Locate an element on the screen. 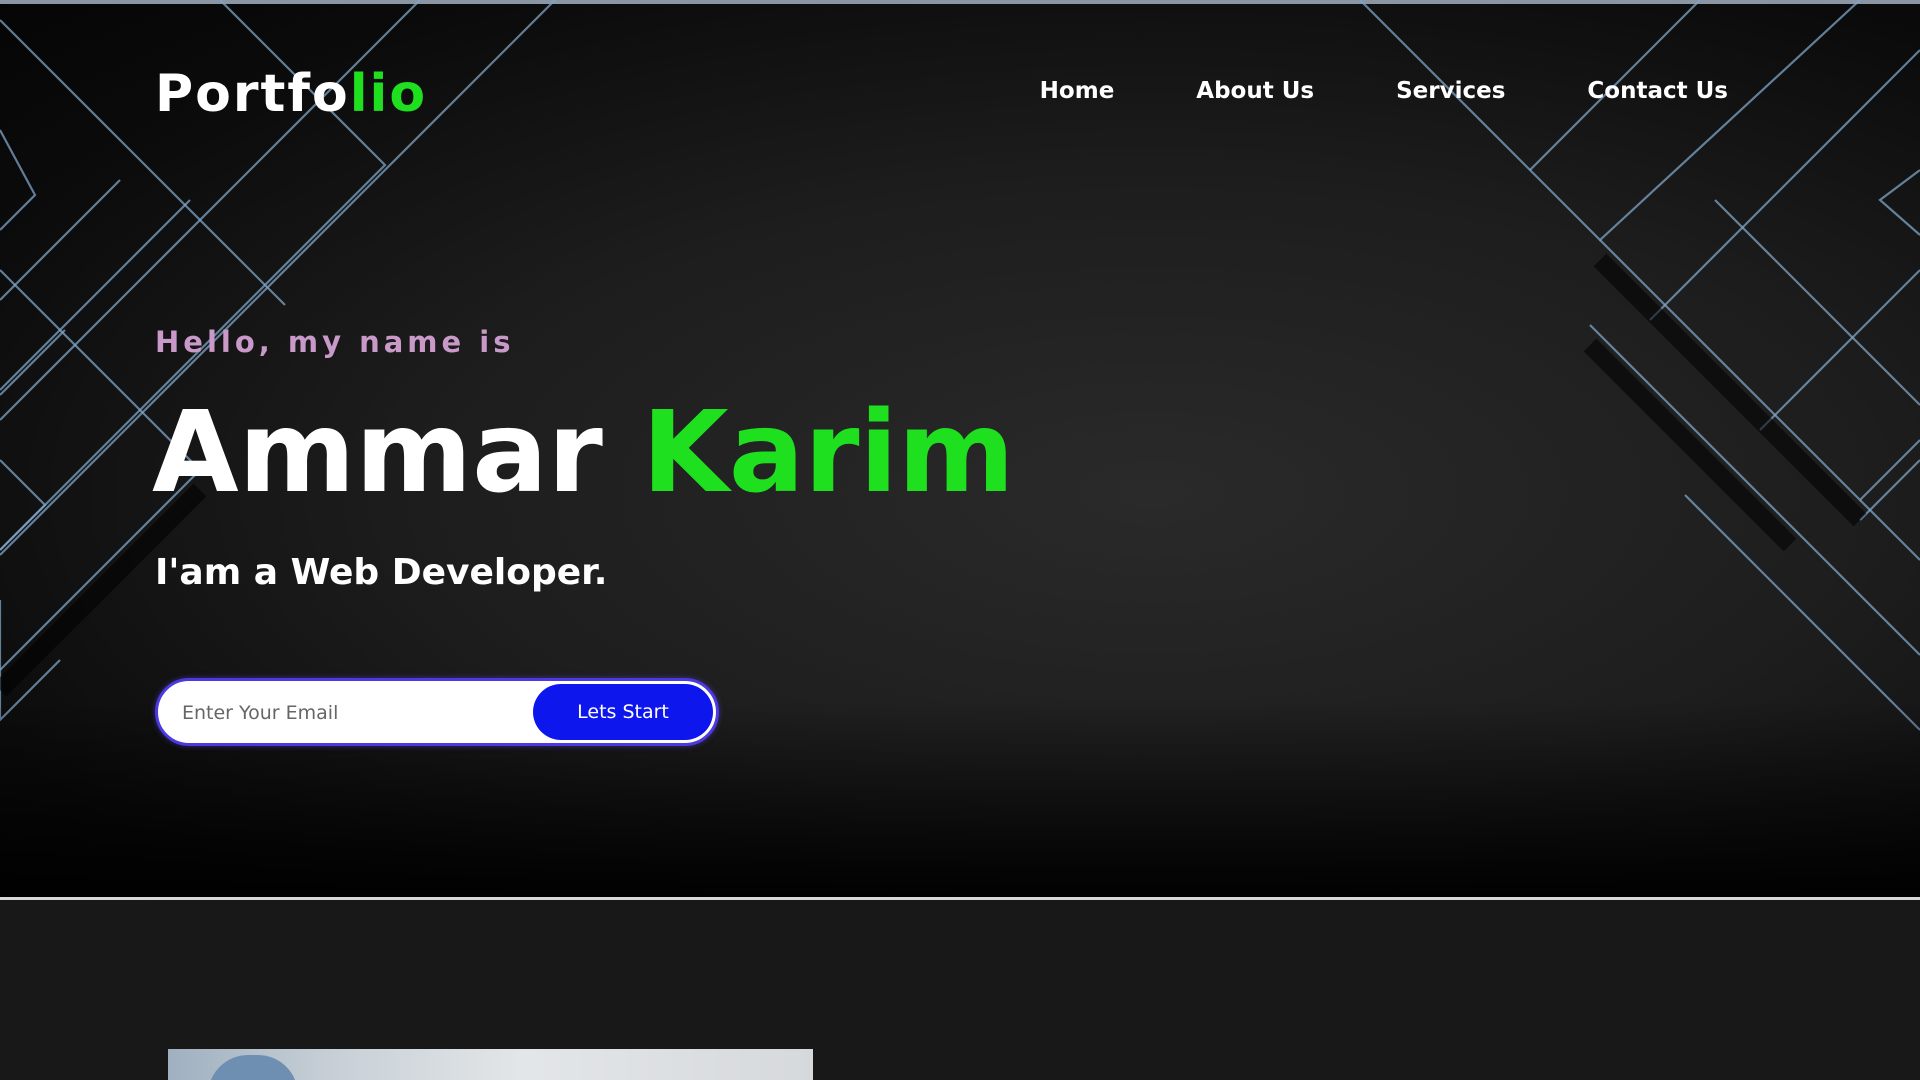  nav-item-about-us: About Us is located at coordinates (1255, 91).